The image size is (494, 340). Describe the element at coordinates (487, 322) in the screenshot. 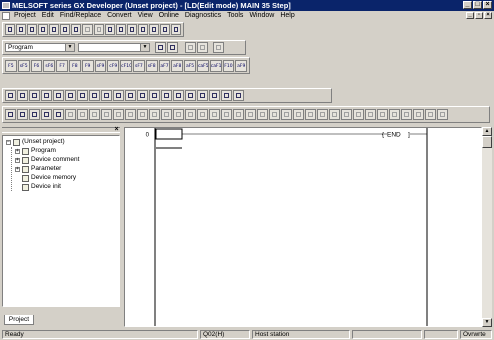

I see `scroll-down-button: ▼` at that location.